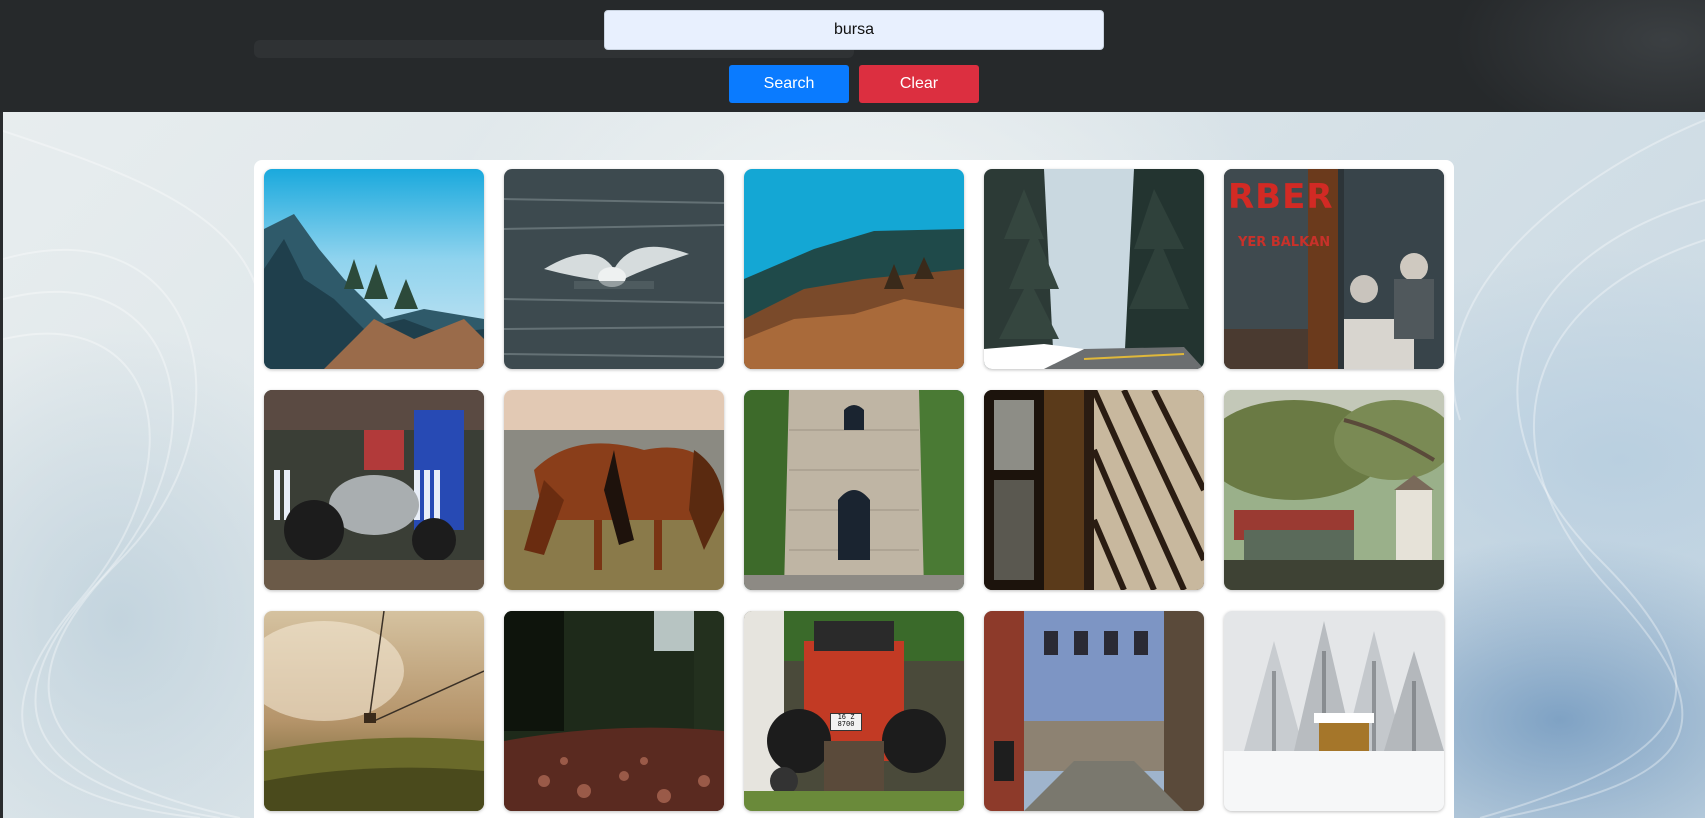  I want to click on clock-tower-image, so click(854, 490).